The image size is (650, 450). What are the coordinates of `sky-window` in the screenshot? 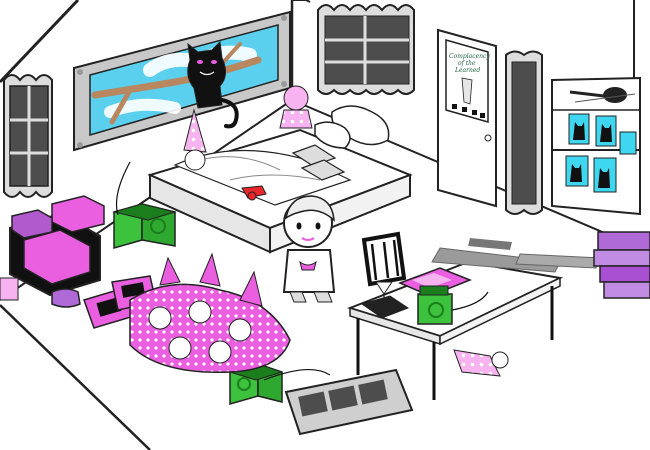 It's located at (182, 81).